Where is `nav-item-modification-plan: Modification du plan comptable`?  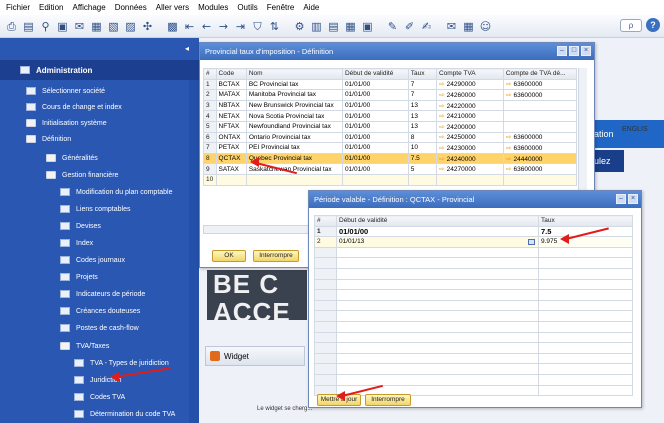 nav-item-modification-plan: Modification du plan comptable is located at coordinates (116, 192).